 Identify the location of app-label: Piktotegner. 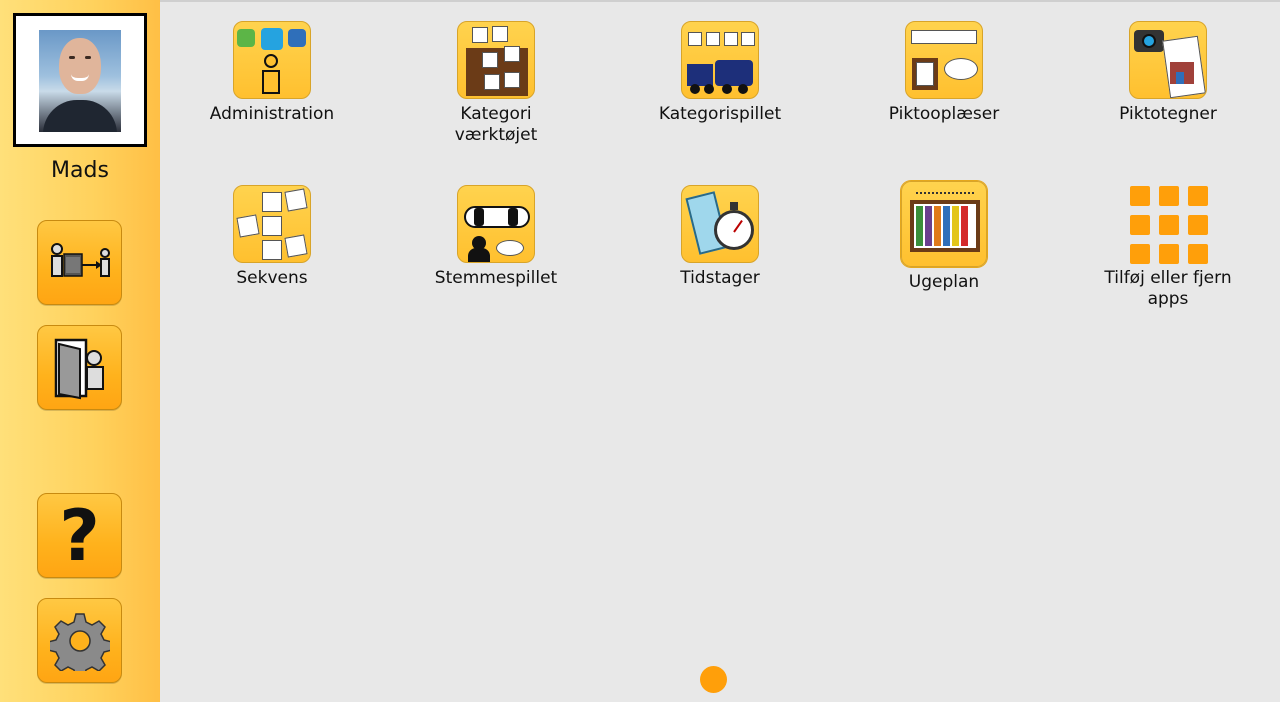
(1168, 114).